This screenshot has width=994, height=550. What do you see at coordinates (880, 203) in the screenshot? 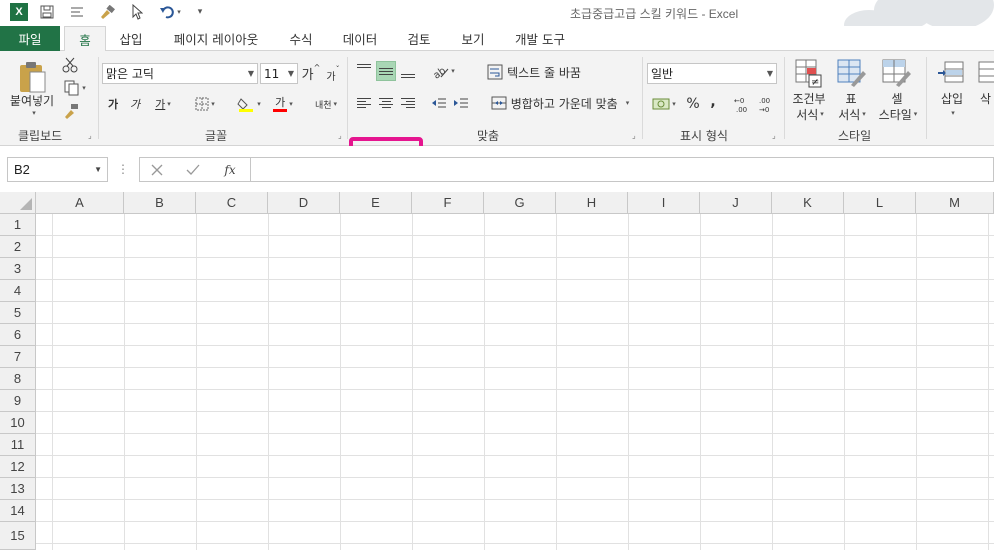
I see `column-header: L` at bounding box center [880, 203].